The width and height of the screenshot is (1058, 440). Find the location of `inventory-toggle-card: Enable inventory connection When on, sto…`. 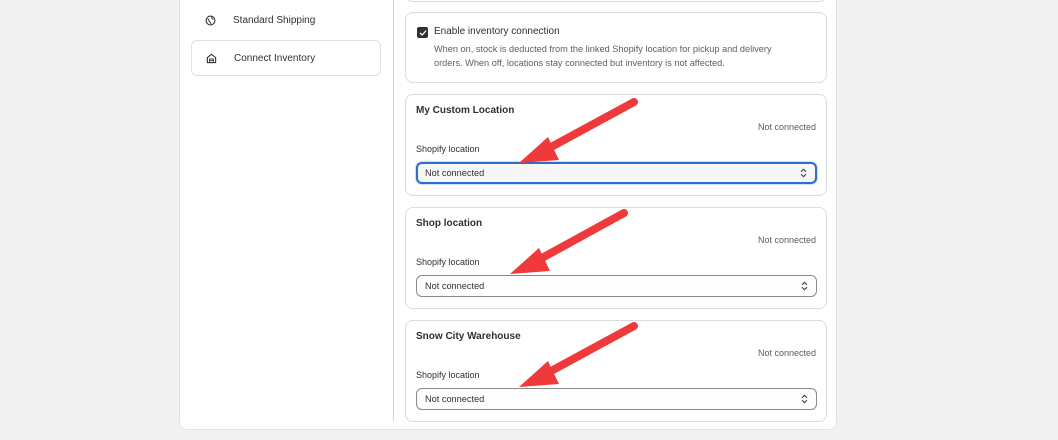

inventory-toggle-card: Enable inventory connection When on, sto… is located at coordinates (616, 47).